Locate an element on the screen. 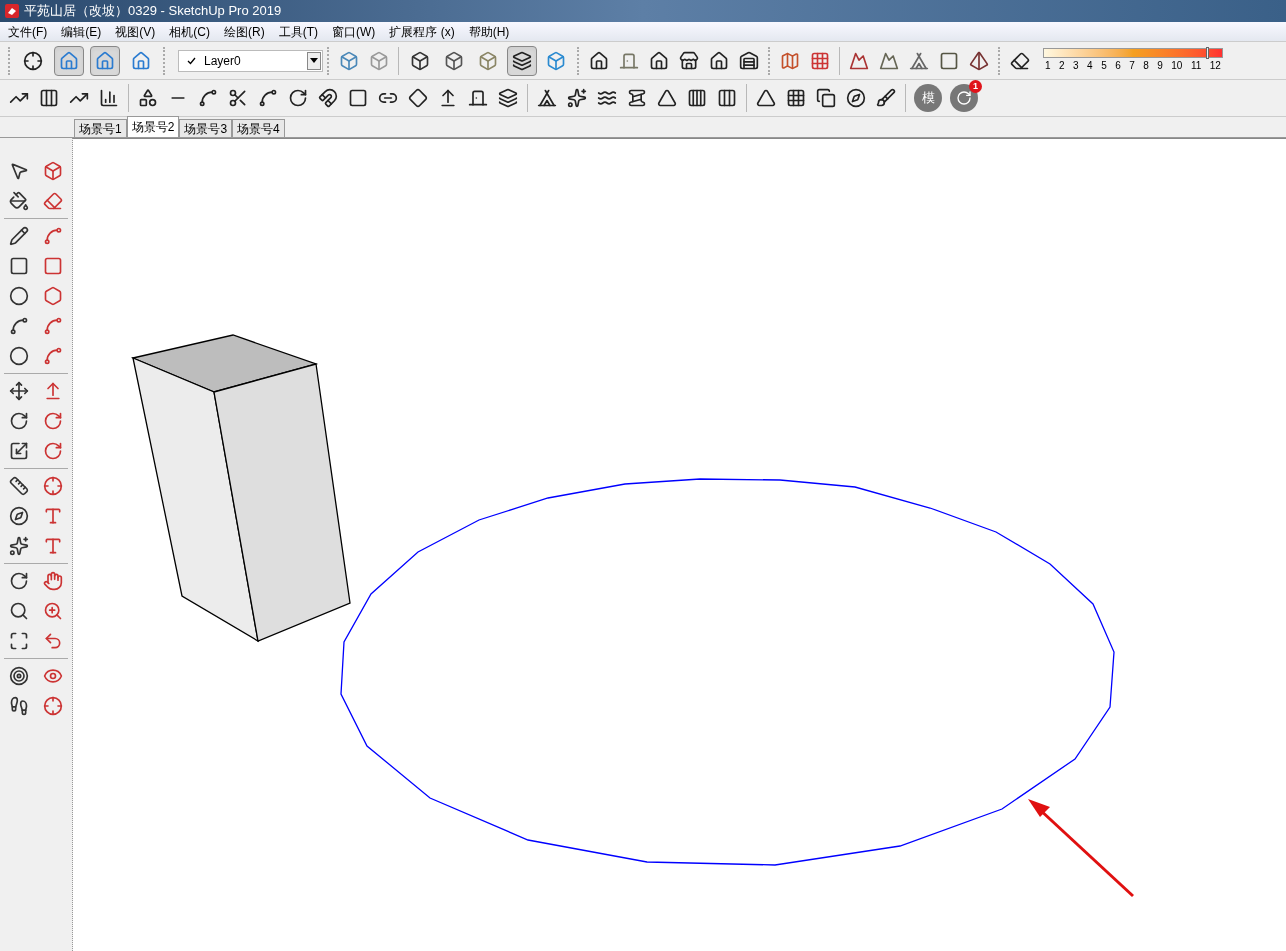 This screenshot has width=1286, height=951. scale-label: 1 is located at coordinates (1048, 66).